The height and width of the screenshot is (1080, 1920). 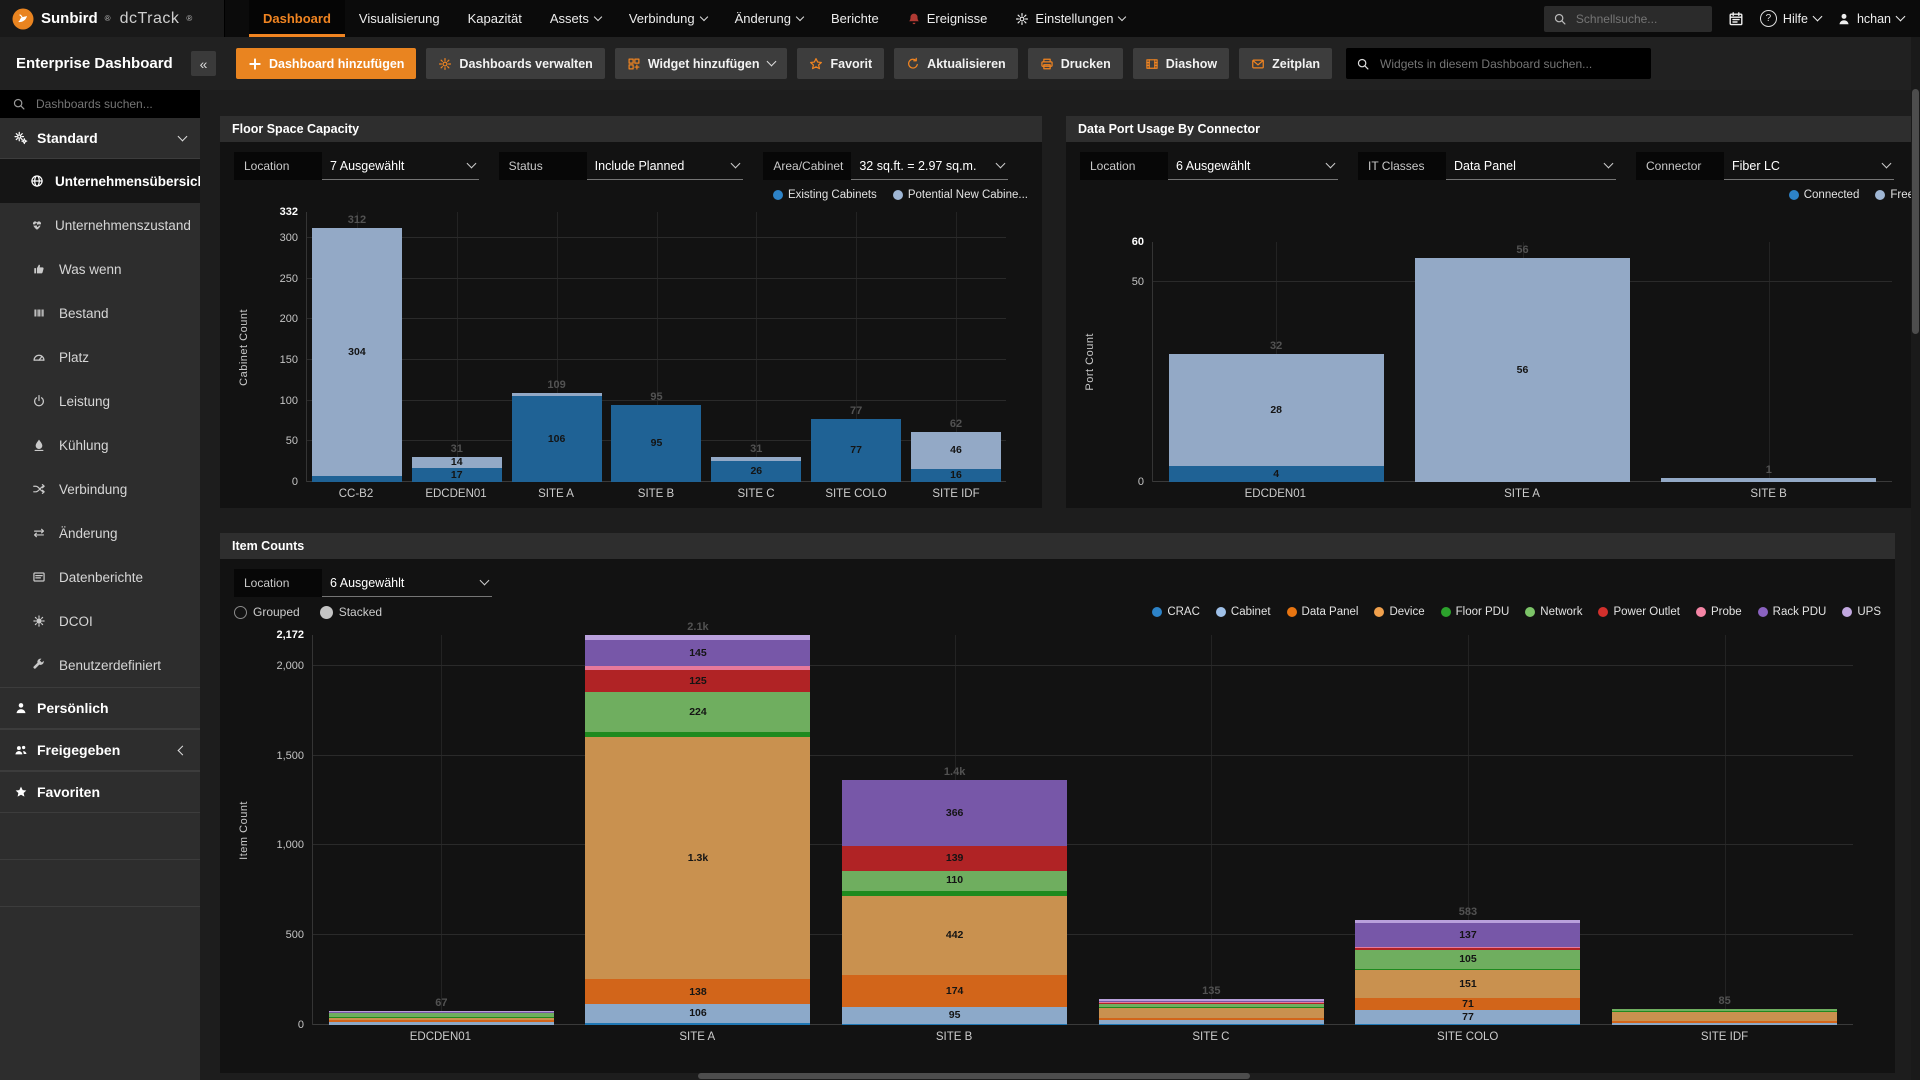 What do you see at coordinates (100, 750) in the screenshot?
I see `sidebar-section-freigegeben: Freigegeben` at bounding box center [100, 750].